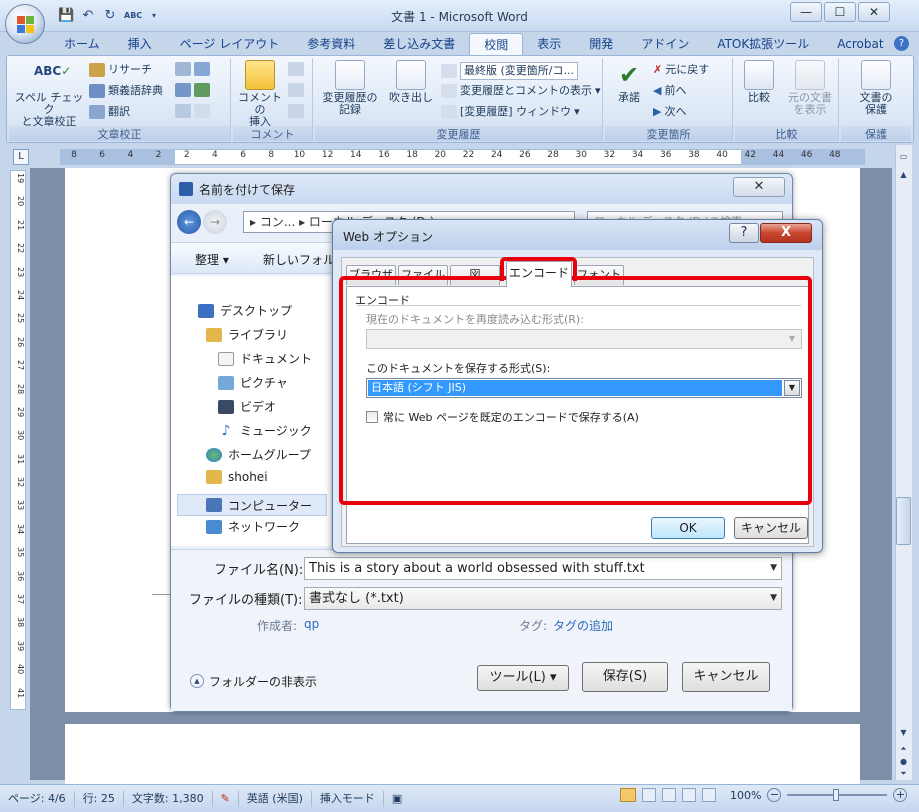 The width and height of the screenshot is (919, 812). I want to click on zoom-level: 100%, so click(745, 795).